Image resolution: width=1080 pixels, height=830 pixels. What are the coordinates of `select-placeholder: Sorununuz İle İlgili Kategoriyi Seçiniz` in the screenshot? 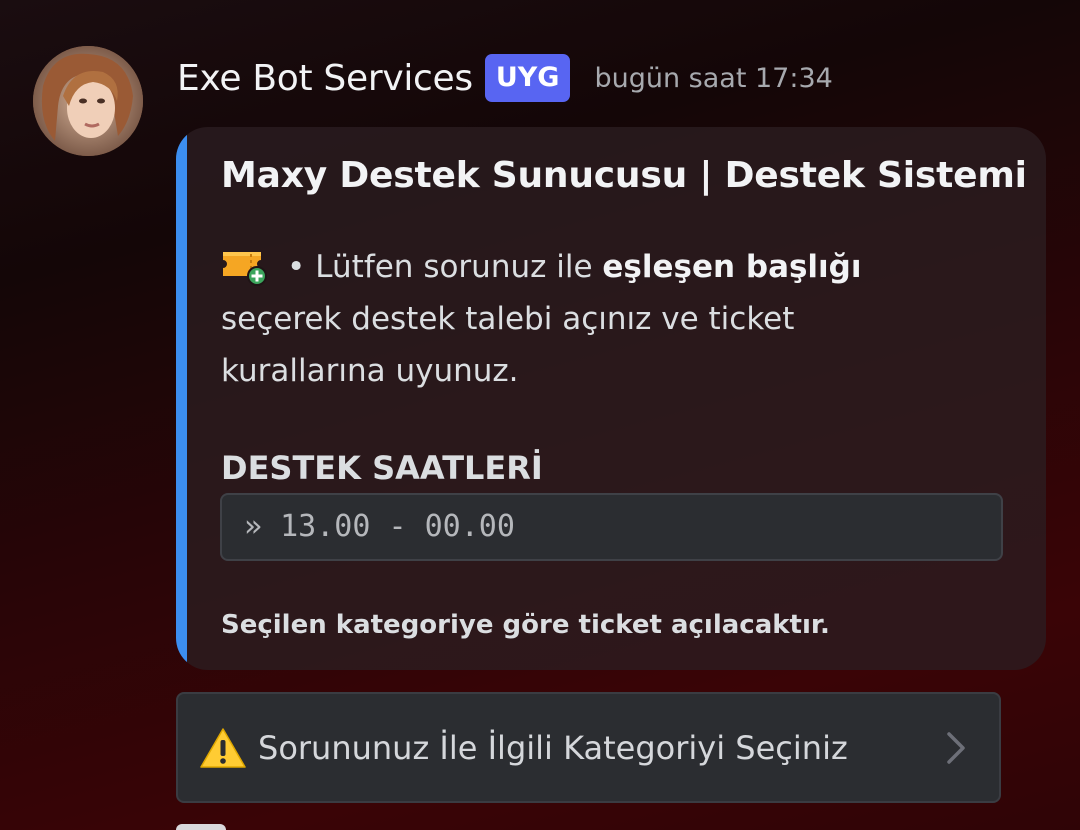 It's located at (553, 747).